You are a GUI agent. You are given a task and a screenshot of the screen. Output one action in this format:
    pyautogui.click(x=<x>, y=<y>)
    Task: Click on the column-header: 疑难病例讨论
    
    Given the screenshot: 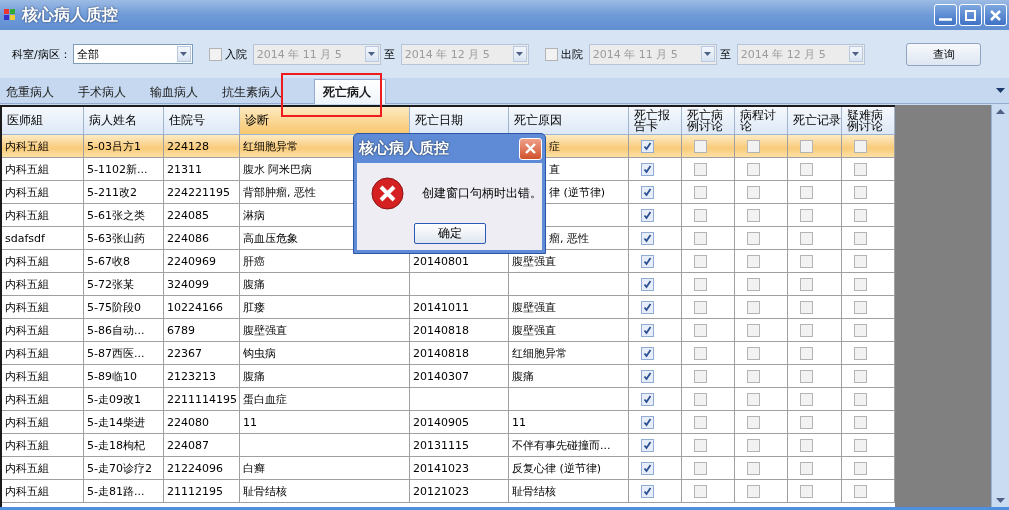 What is the action you would take?
    pyautogui.click(x=868, y=121)
    